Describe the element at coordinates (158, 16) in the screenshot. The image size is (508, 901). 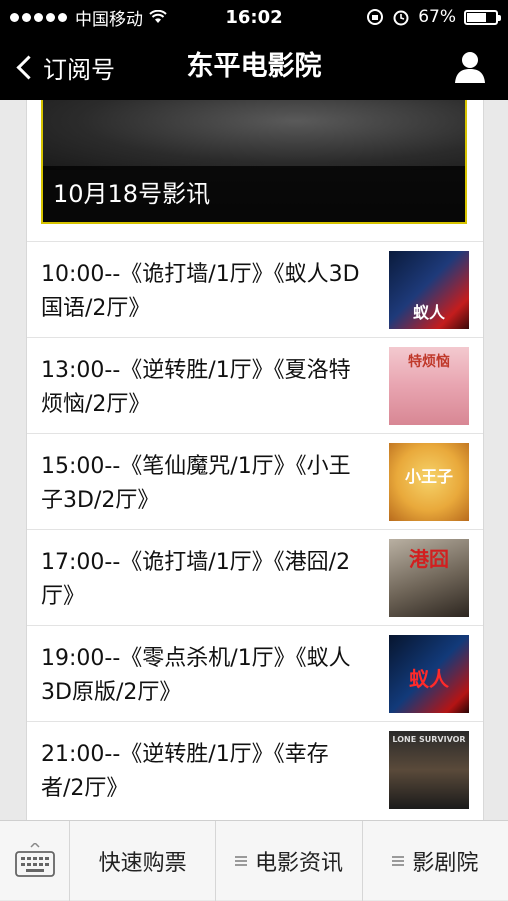
I see `wifi-icon` at that location.